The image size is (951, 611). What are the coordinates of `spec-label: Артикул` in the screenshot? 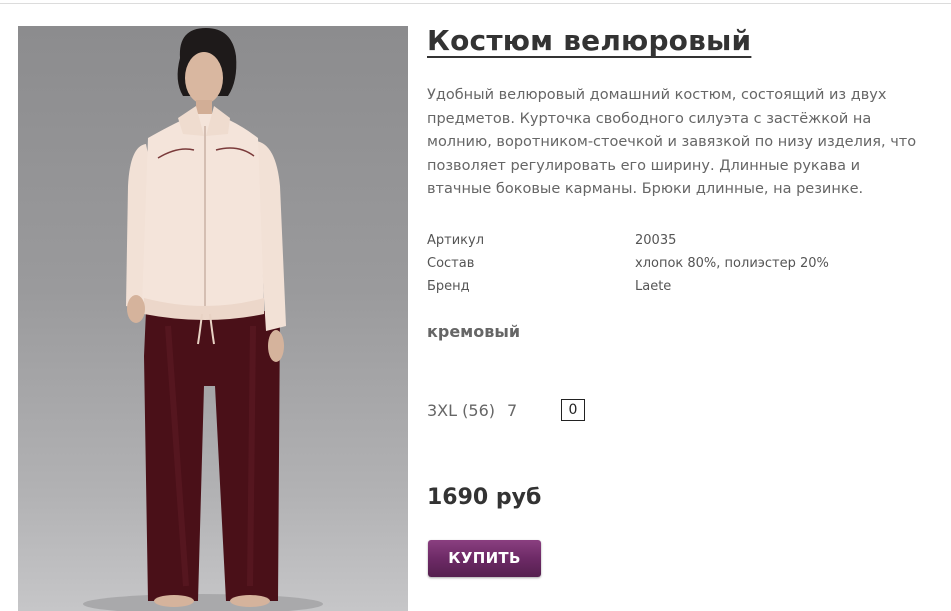 It's located at (456, 240).